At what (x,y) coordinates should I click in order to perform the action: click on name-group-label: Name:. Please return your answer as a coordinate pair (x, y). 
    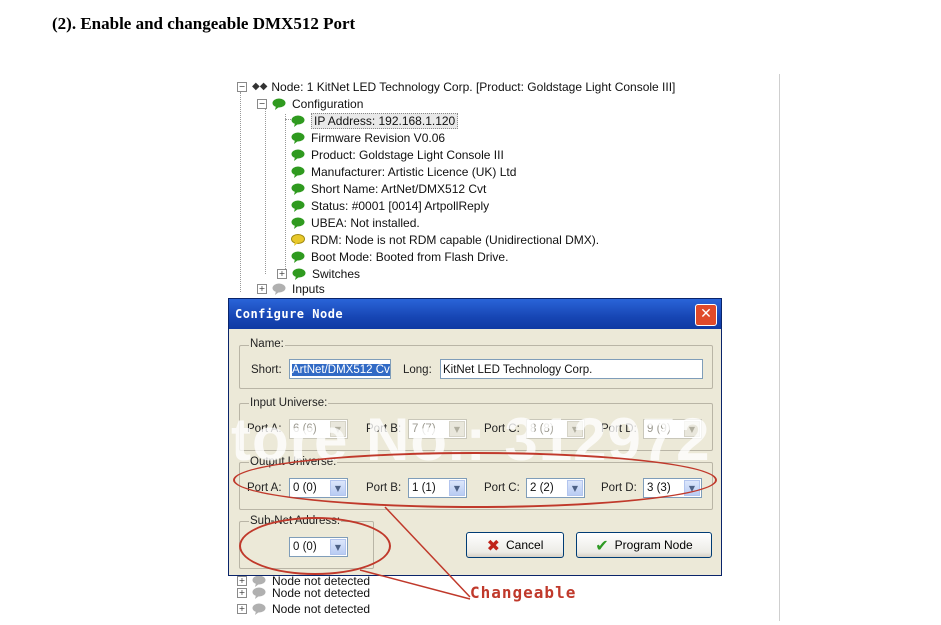
    Looking at the image, I should click on (267, 344).